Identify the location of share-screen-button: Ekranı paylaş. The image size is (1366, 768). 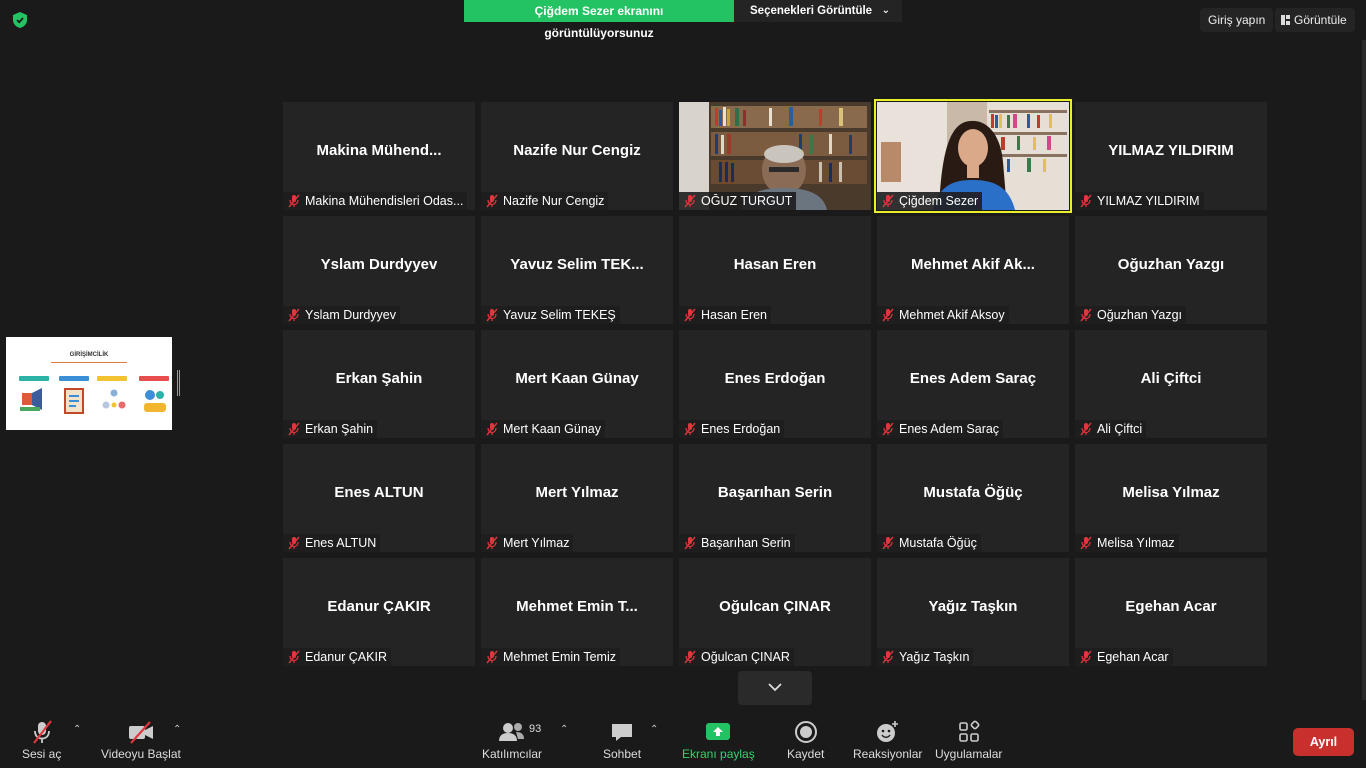
(718, 739).